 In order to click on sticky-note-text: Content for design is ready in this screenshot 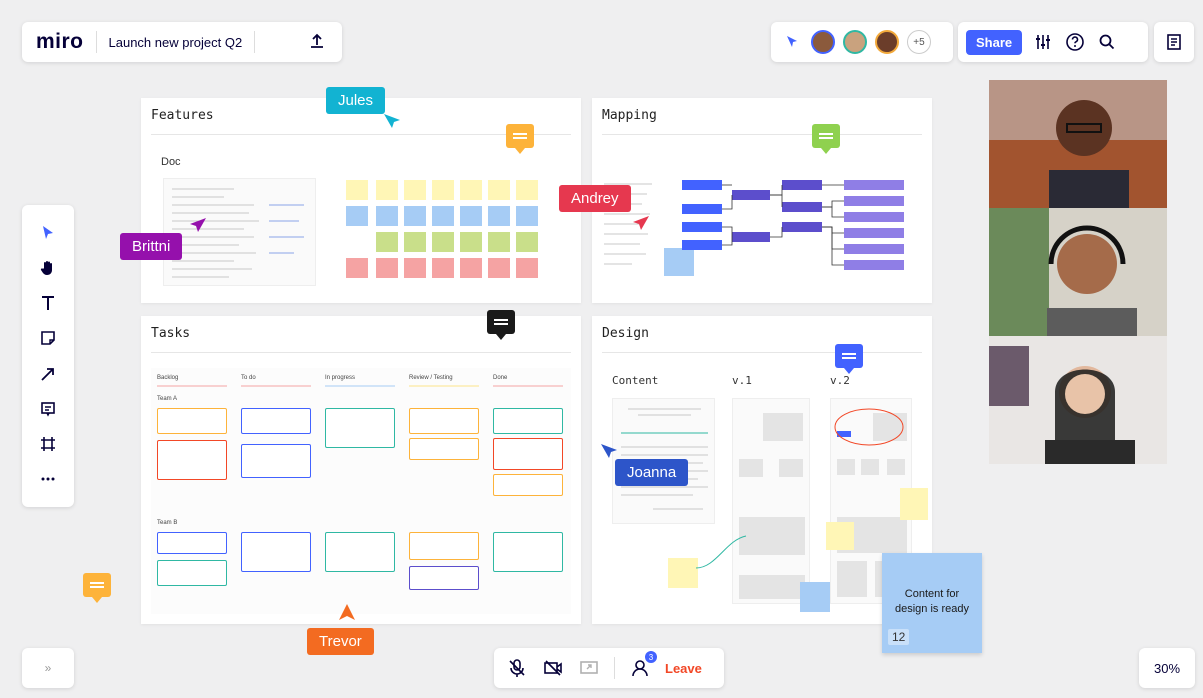, I will do `click(932, 602)`.